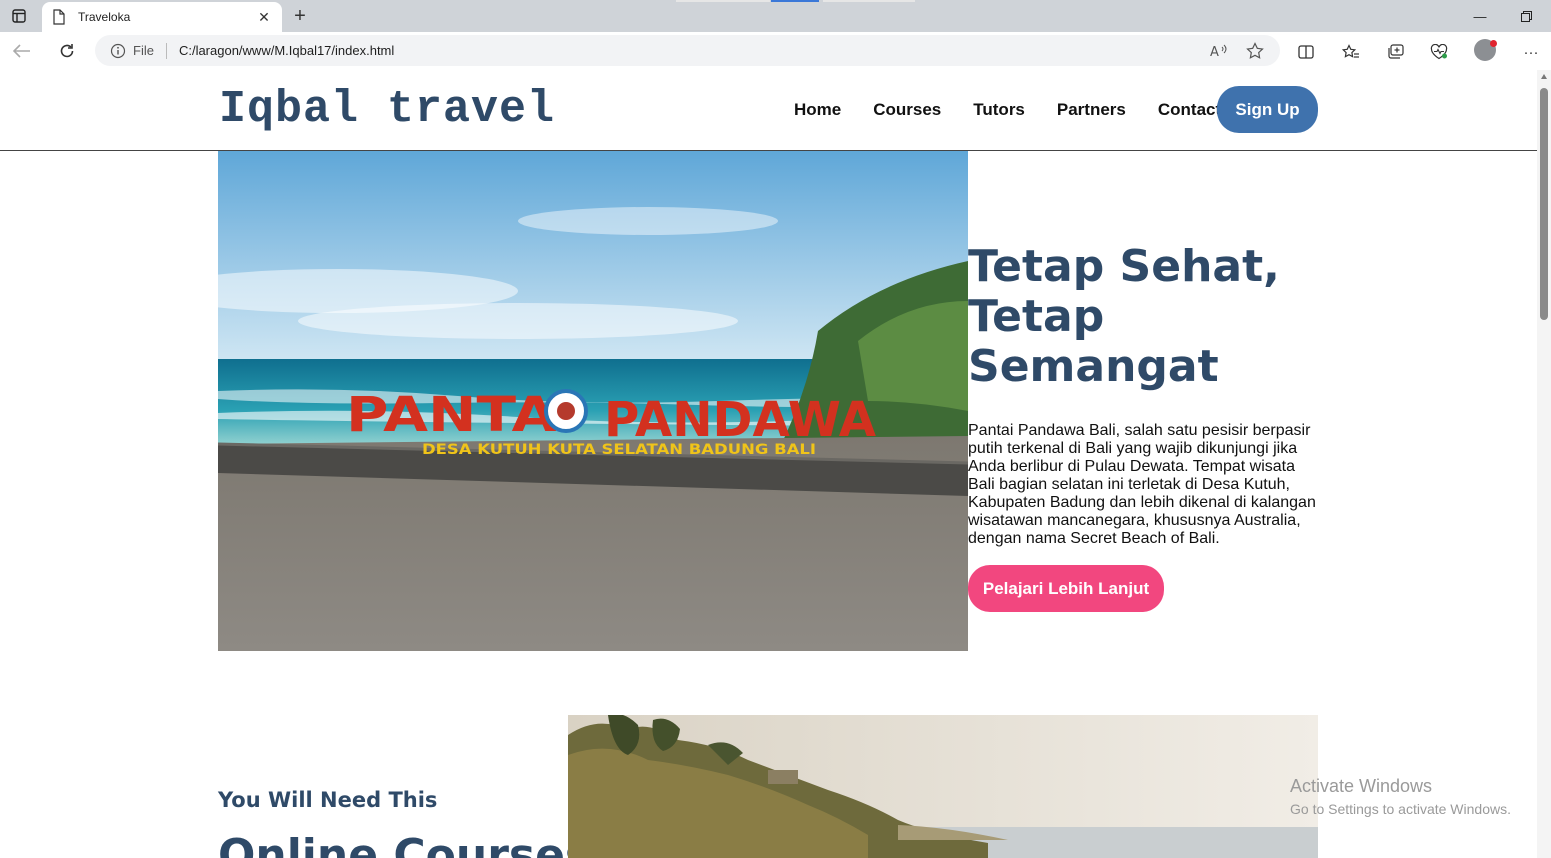  What do you see at coordinates (300, 16) in the screenshot?
I see `new-tab-icon: +` at bounding box center [300, 16].